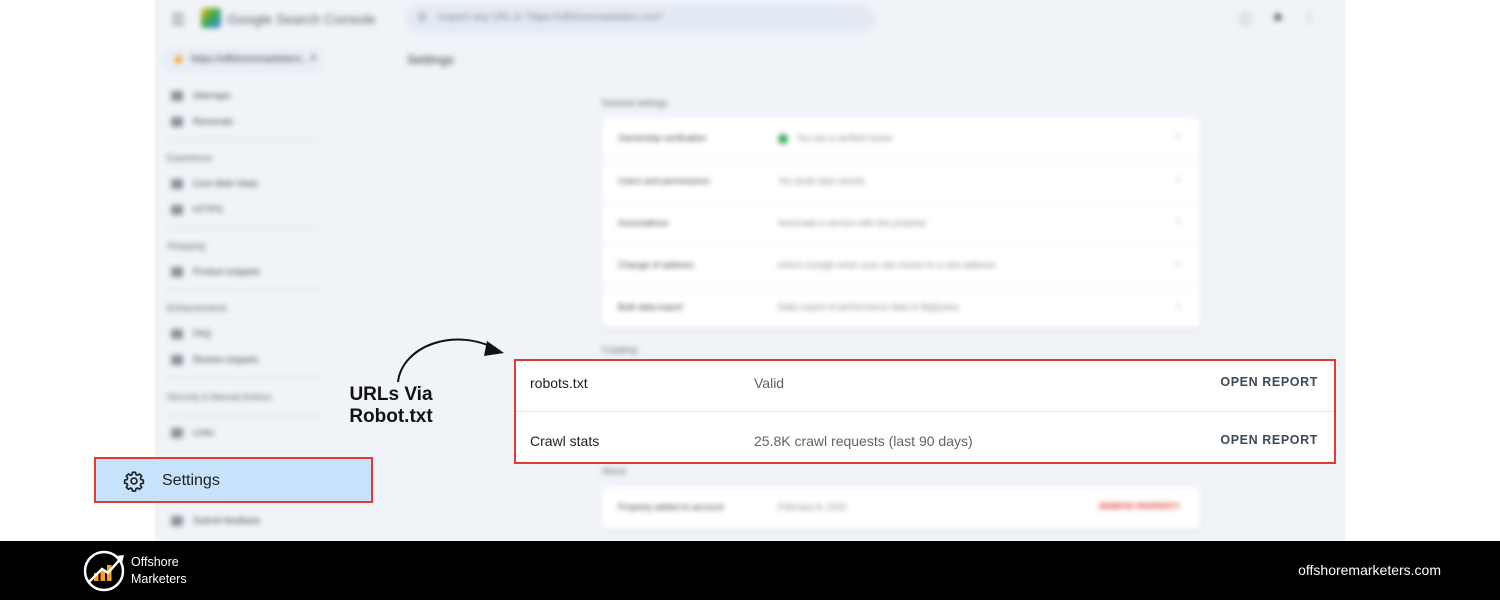 The height and width of the screenshot is (600, 1500). Describe the element at coordinates (620, 350) in the screenshot. I see `crawling-heading: Crawling` at that location.